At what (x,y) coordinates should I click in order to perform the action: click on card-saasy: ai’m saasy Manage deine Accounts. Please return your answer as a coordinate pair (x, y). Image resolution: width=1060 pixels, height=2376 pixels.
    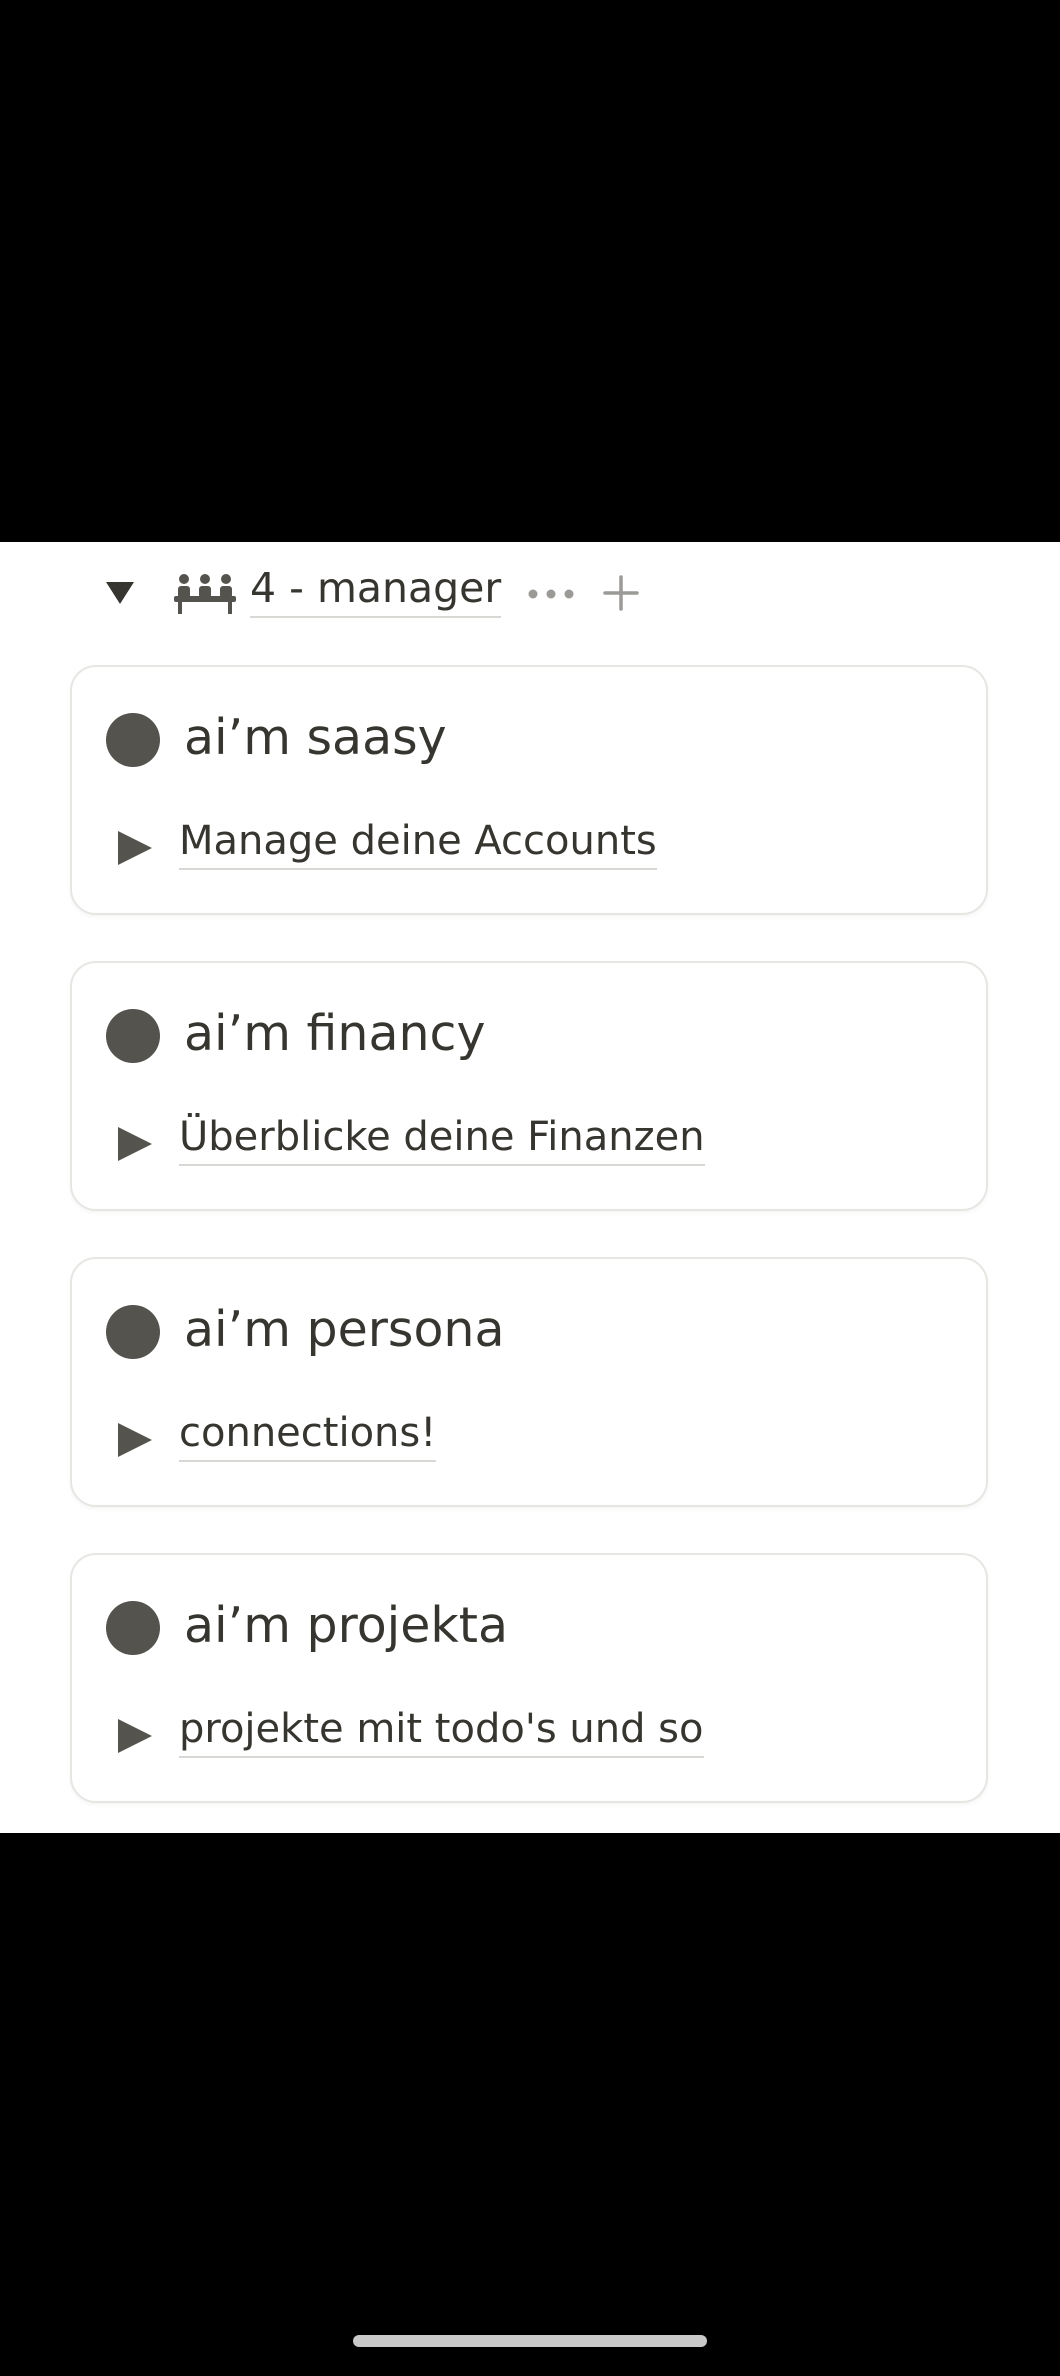
    Looking at the image, I should click on (529, 790).